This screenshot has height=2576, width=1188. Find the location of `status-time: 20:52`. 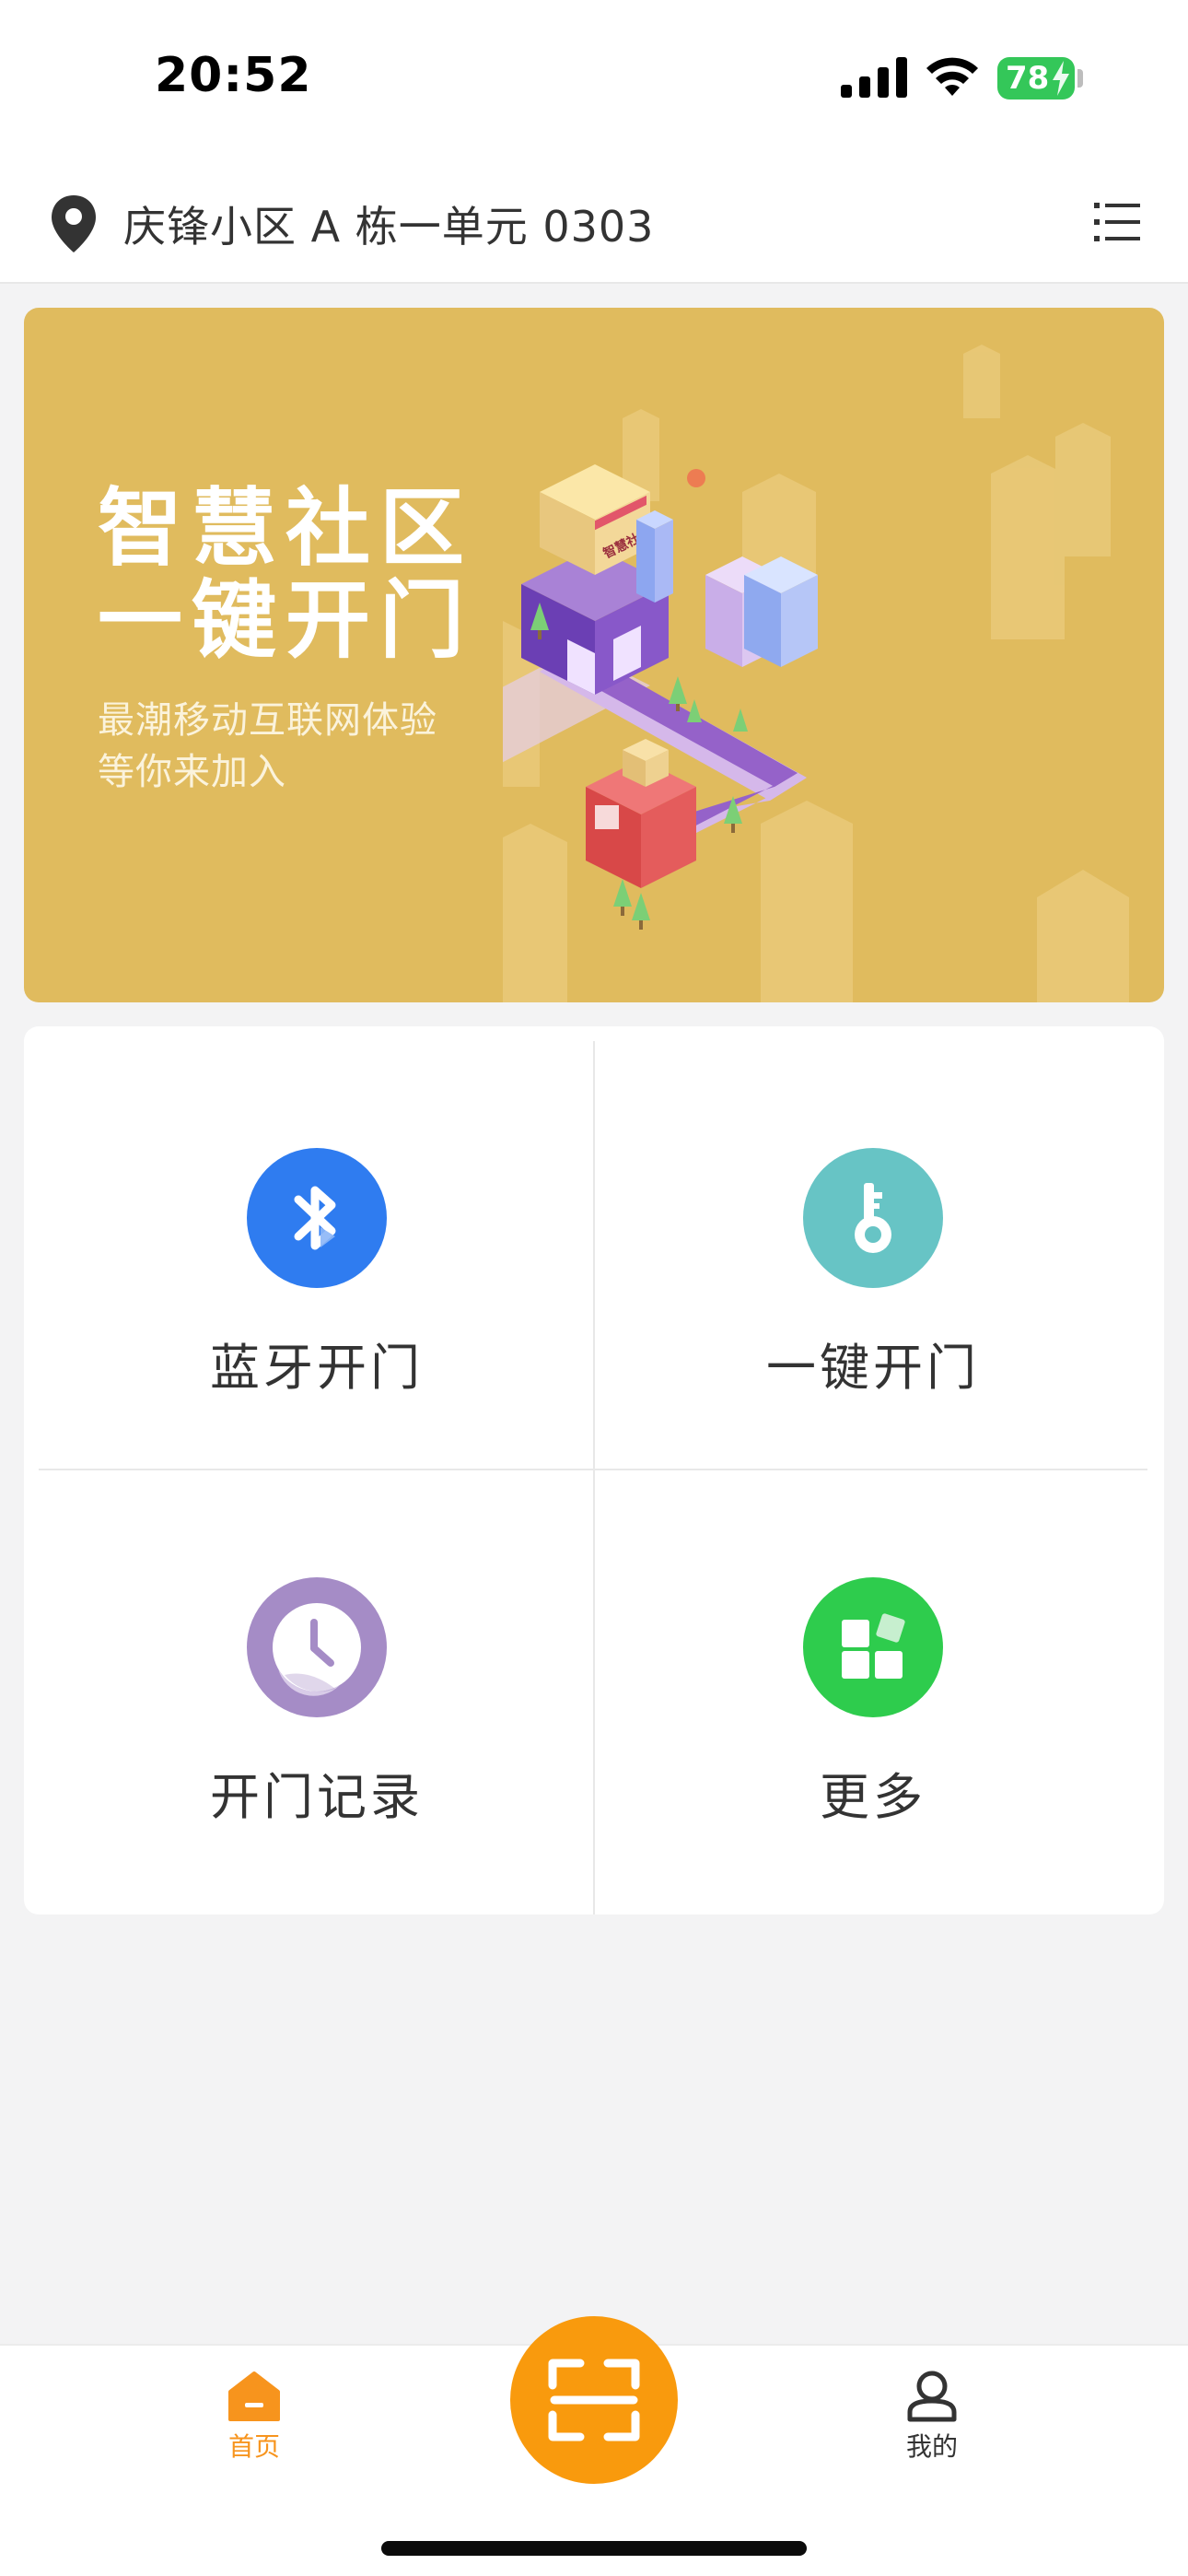

status-time: 20:52 is located at coordinates (233, 75).